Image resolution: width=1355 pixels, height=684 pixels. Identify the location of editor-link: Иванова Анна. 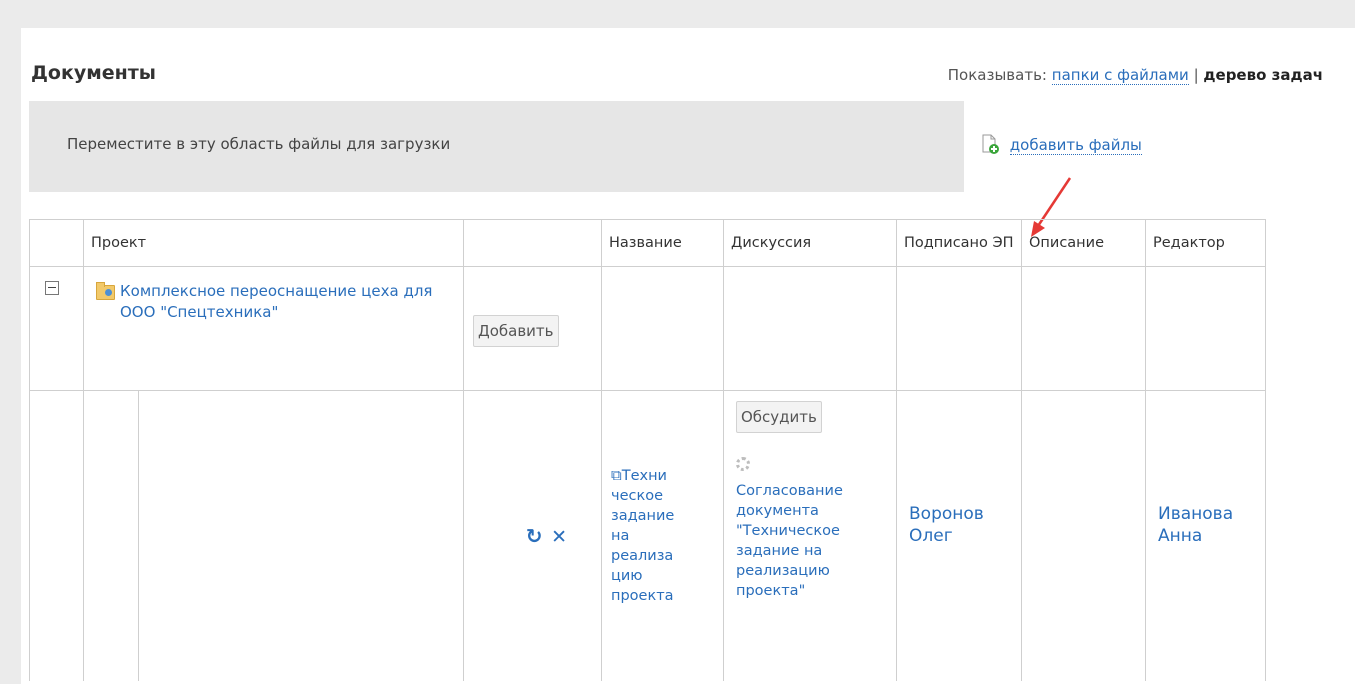
(1203, 525).